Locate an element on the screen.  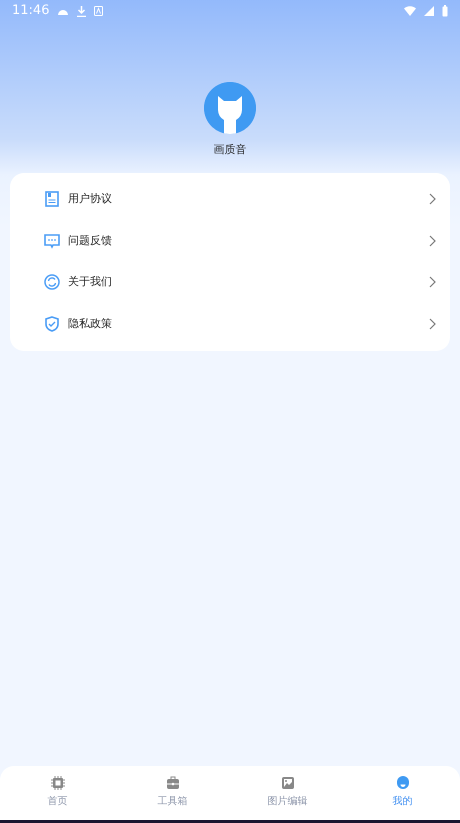
user-name: 画质音 is located at coordinates (230, 150).